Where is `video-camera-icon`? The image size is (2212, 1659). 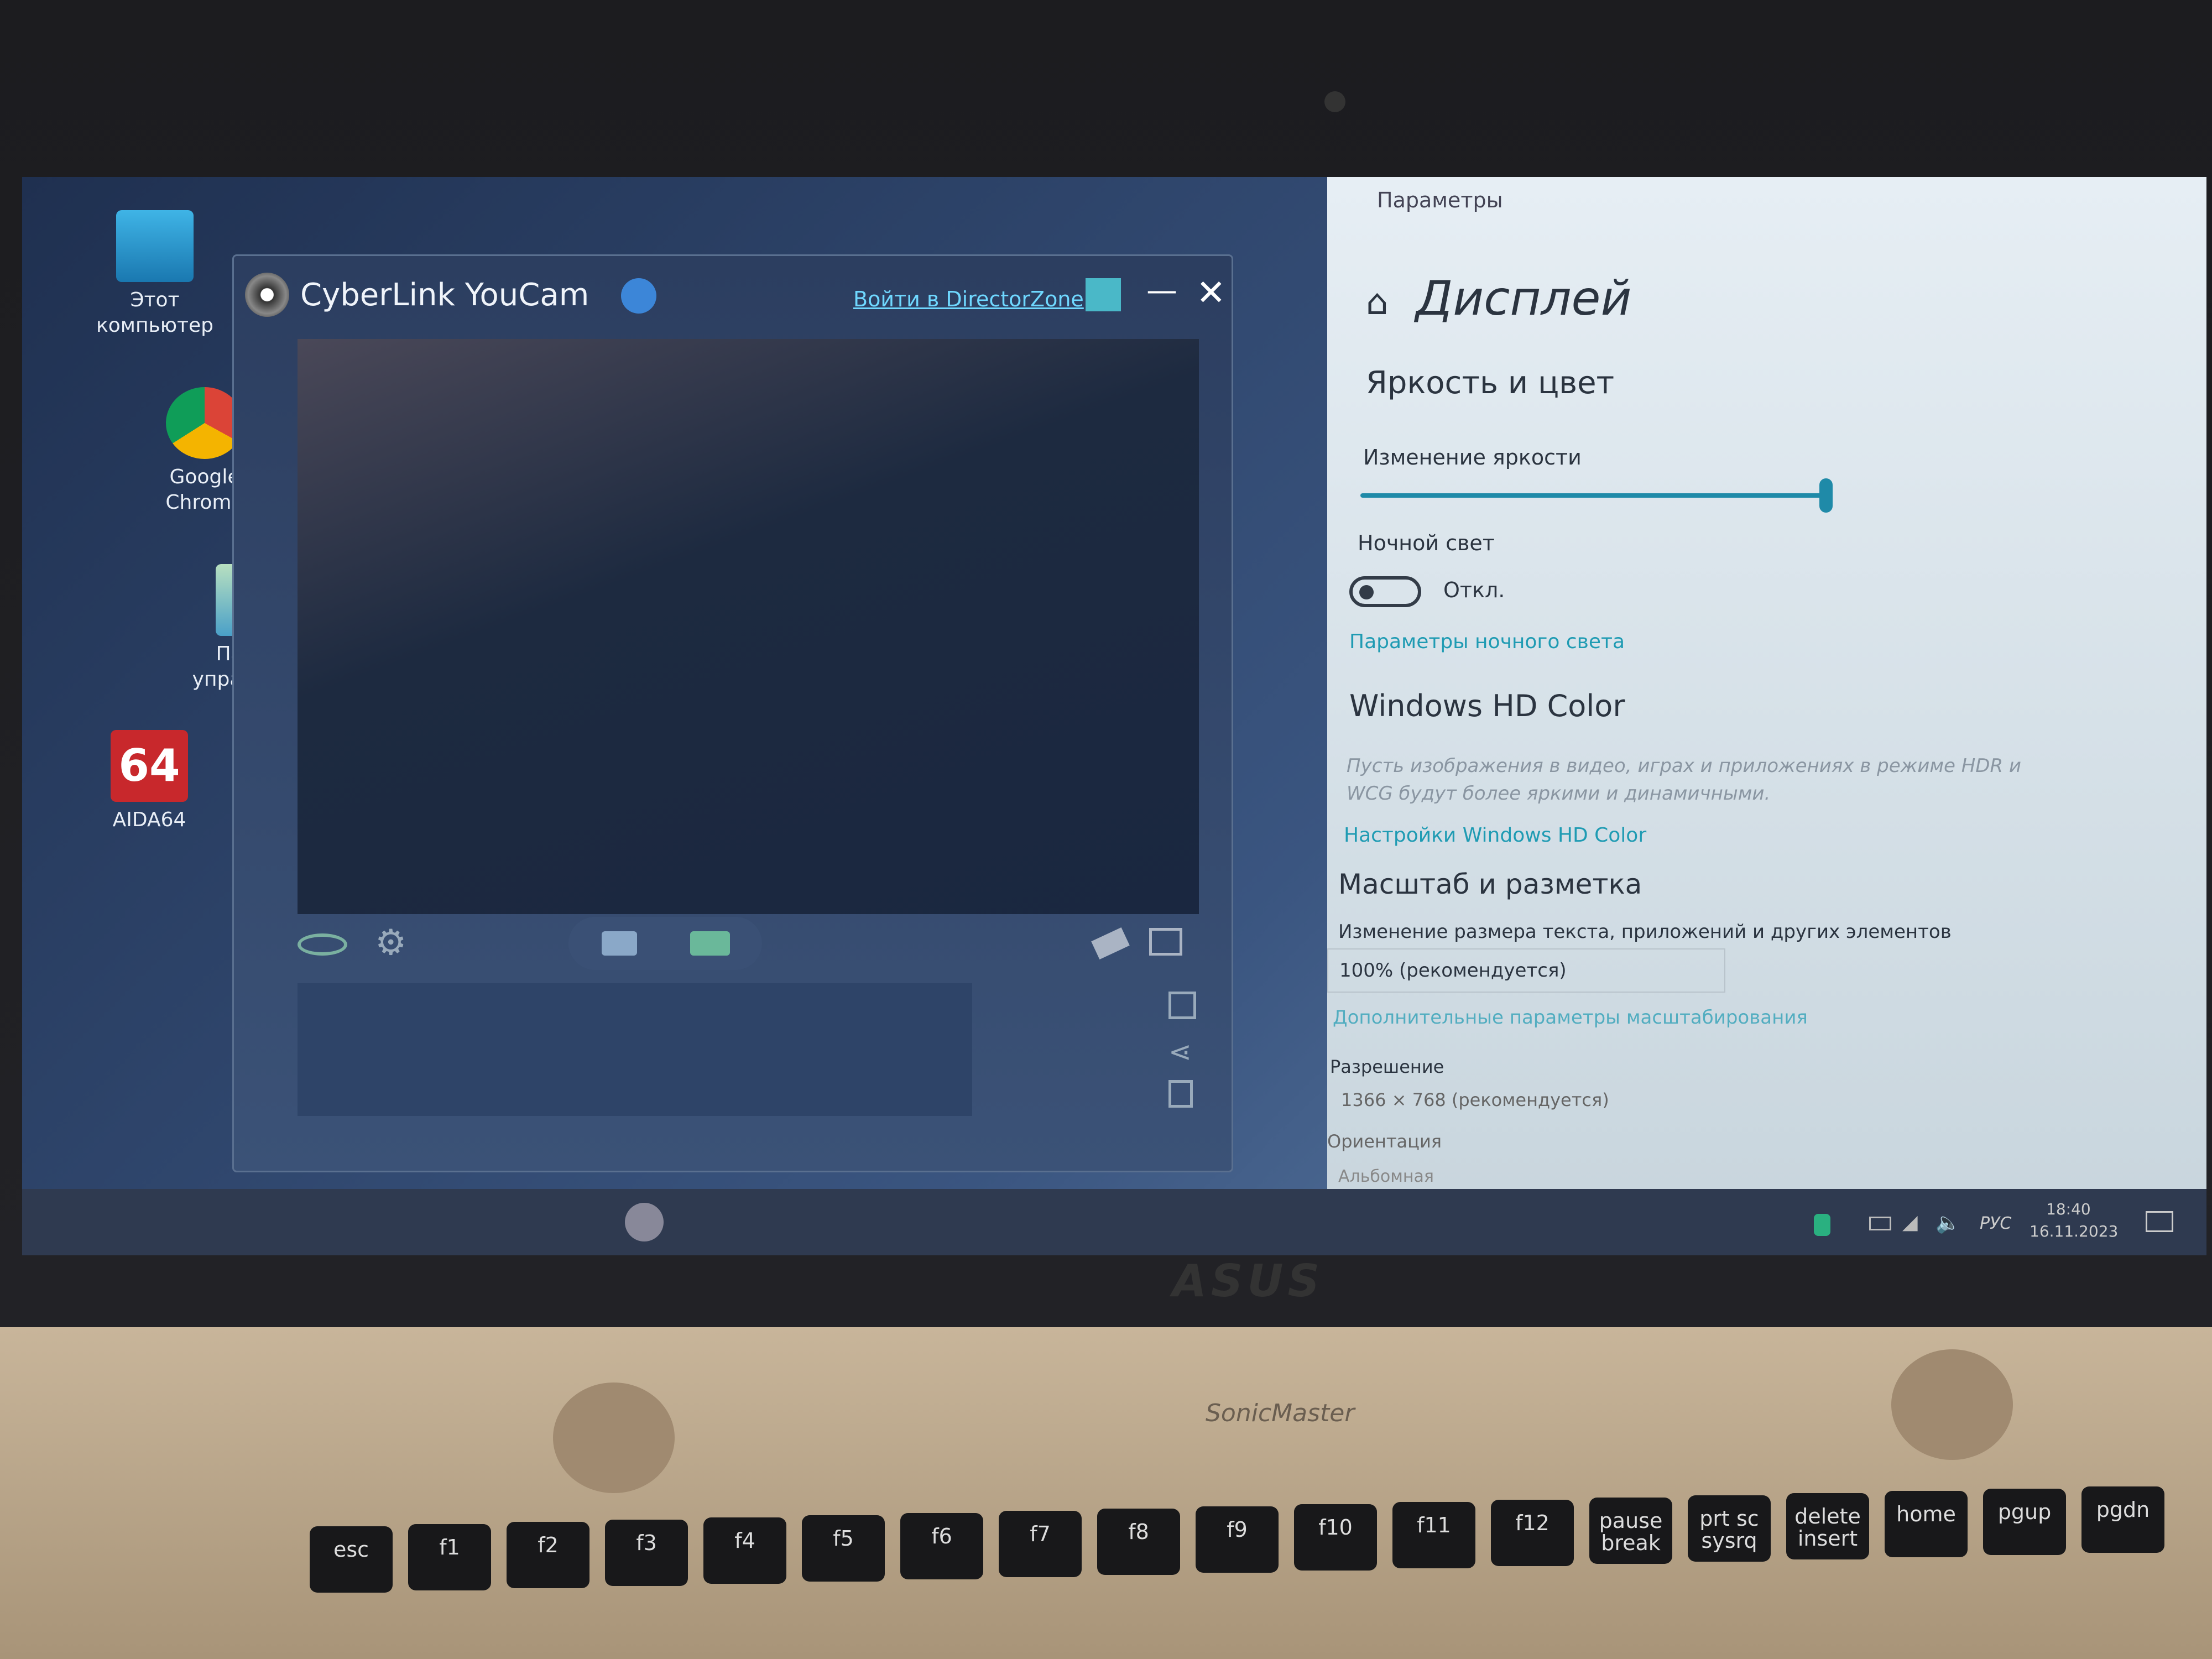 video-camera-icon is located at coordinates (710, 944).